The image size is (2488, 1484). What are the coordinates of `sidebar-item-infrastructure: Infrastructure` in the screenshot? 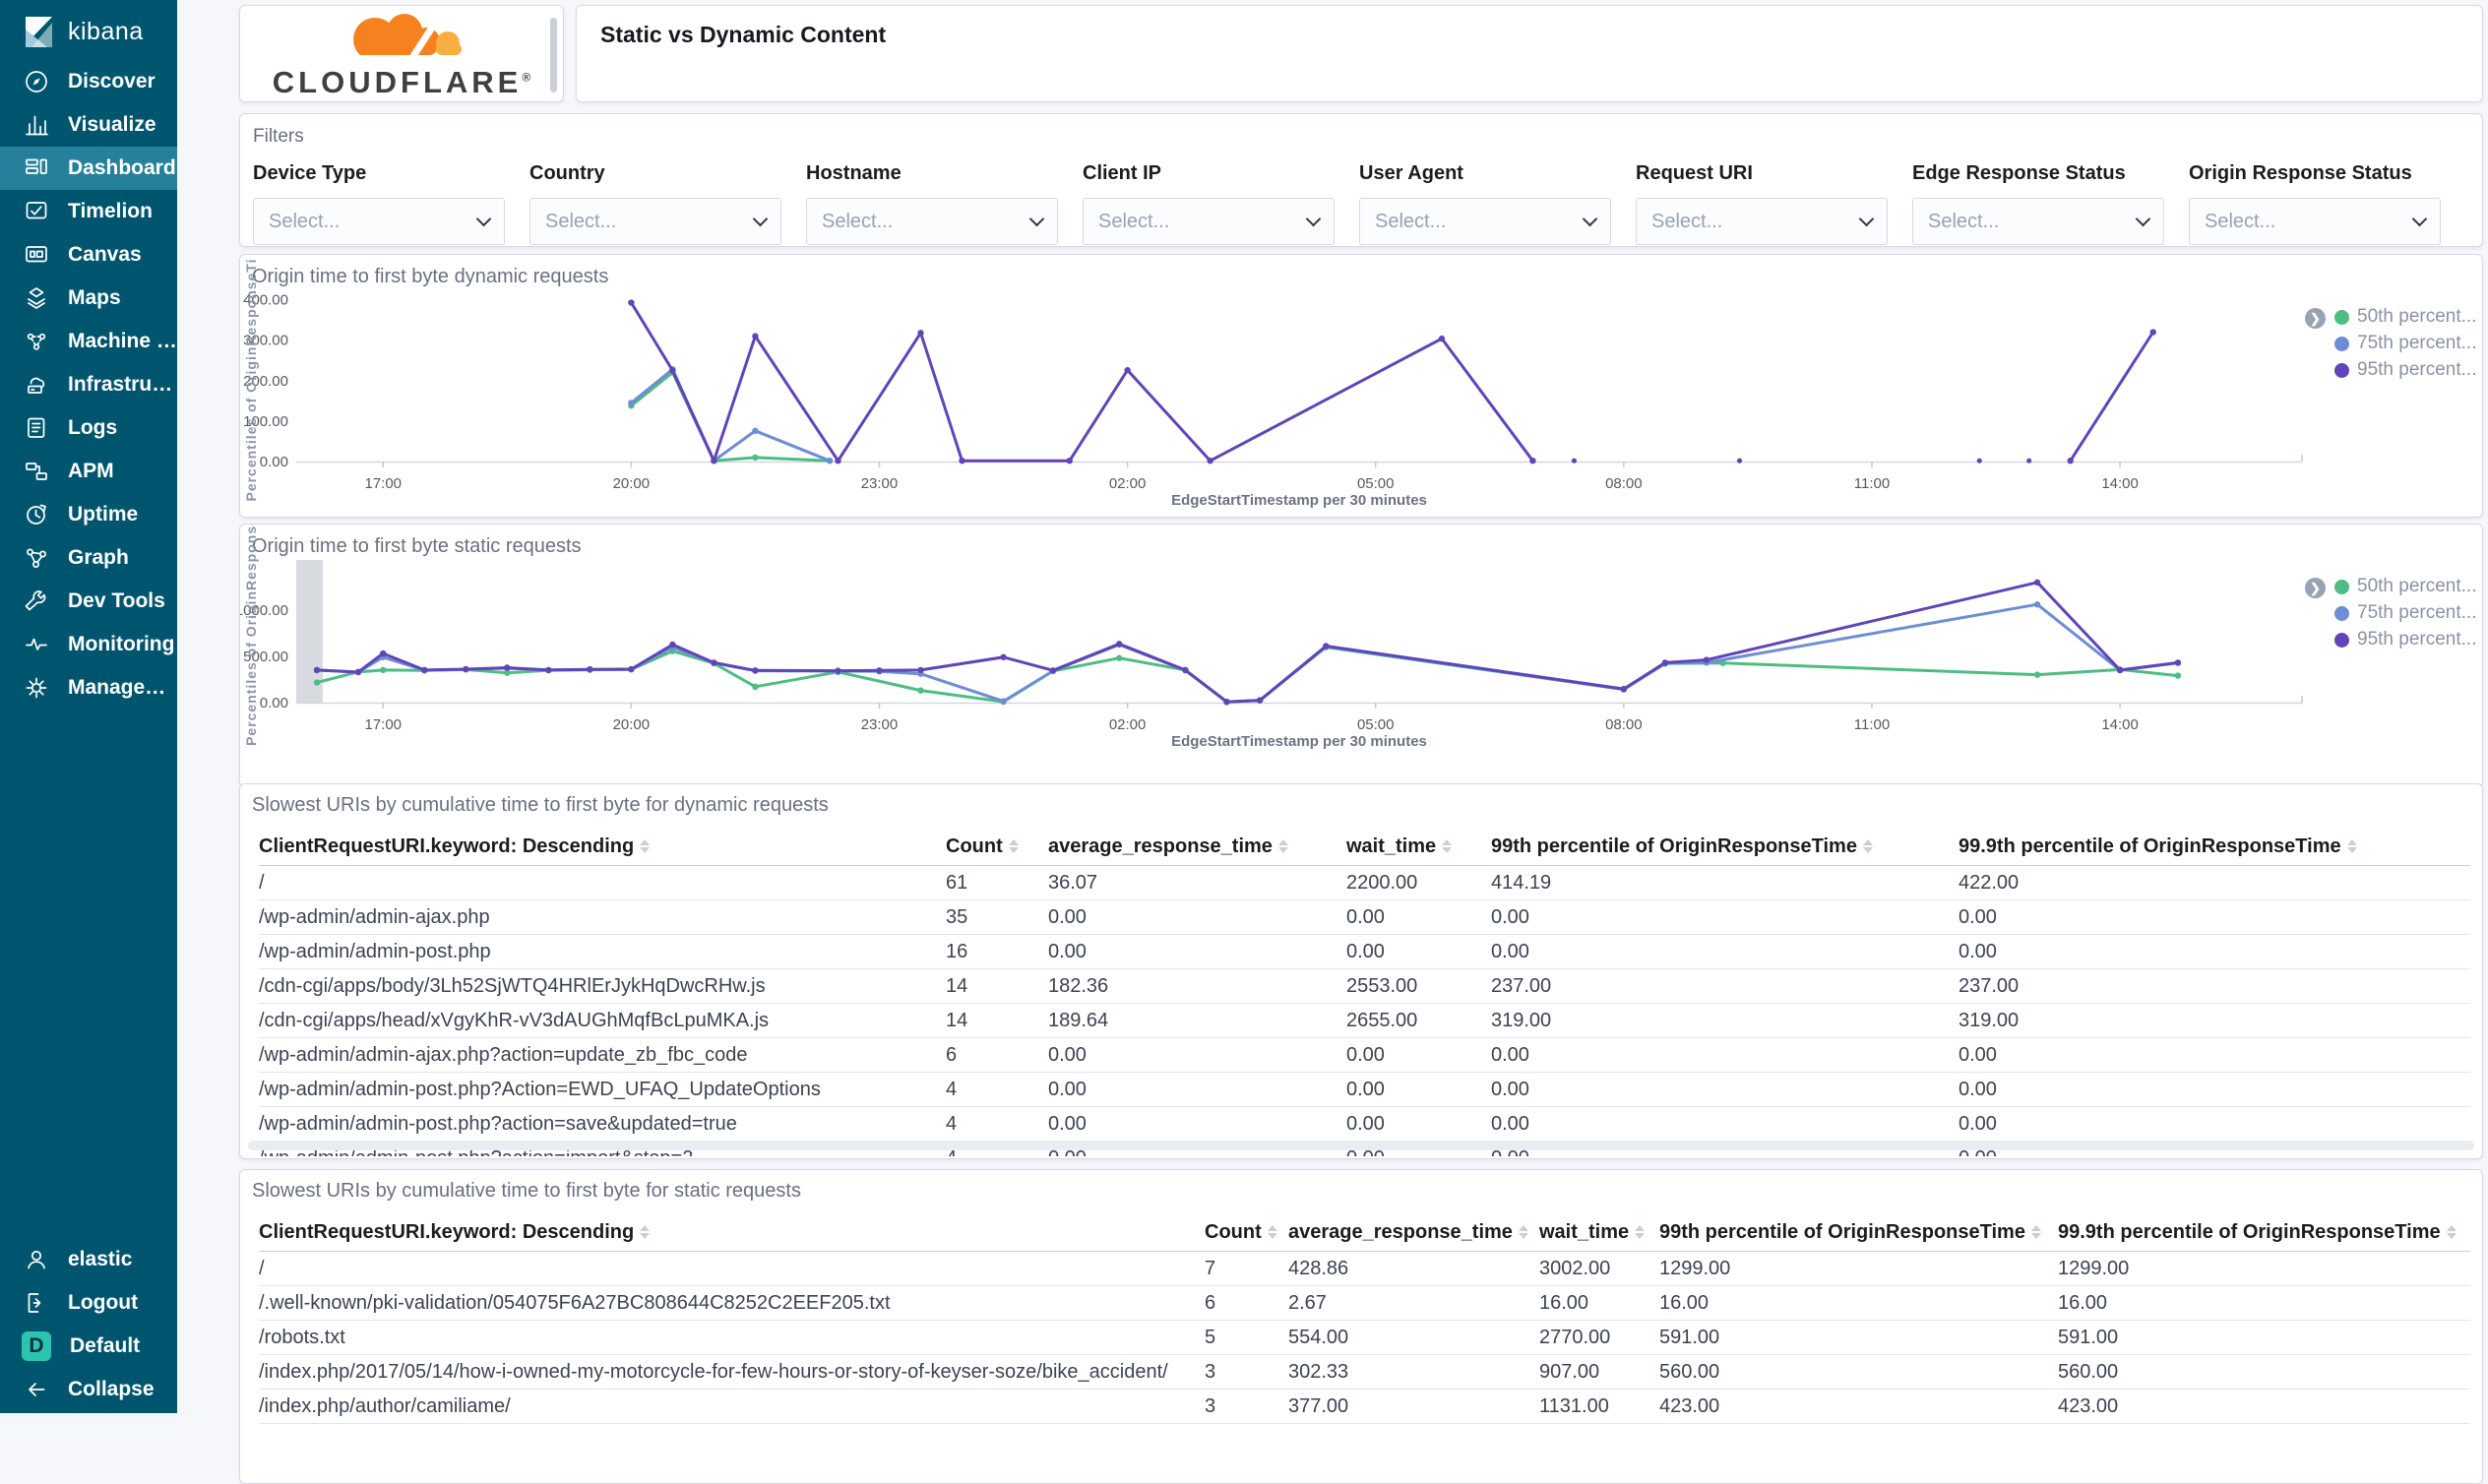 It's located at (88, 385).